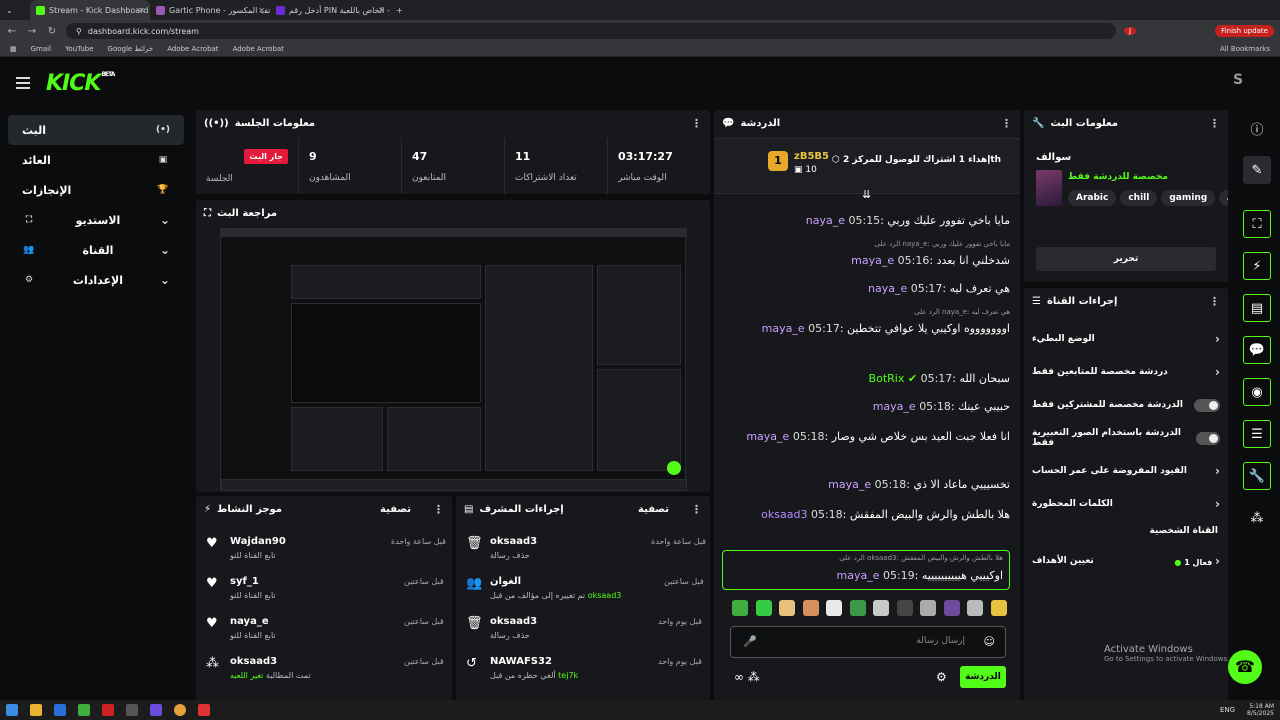 Image resolution: width=1280 pixels, height=720 pixels. I want to click on sidebar-item-channel: 👥 القناة ⌄, so click(96, 250).